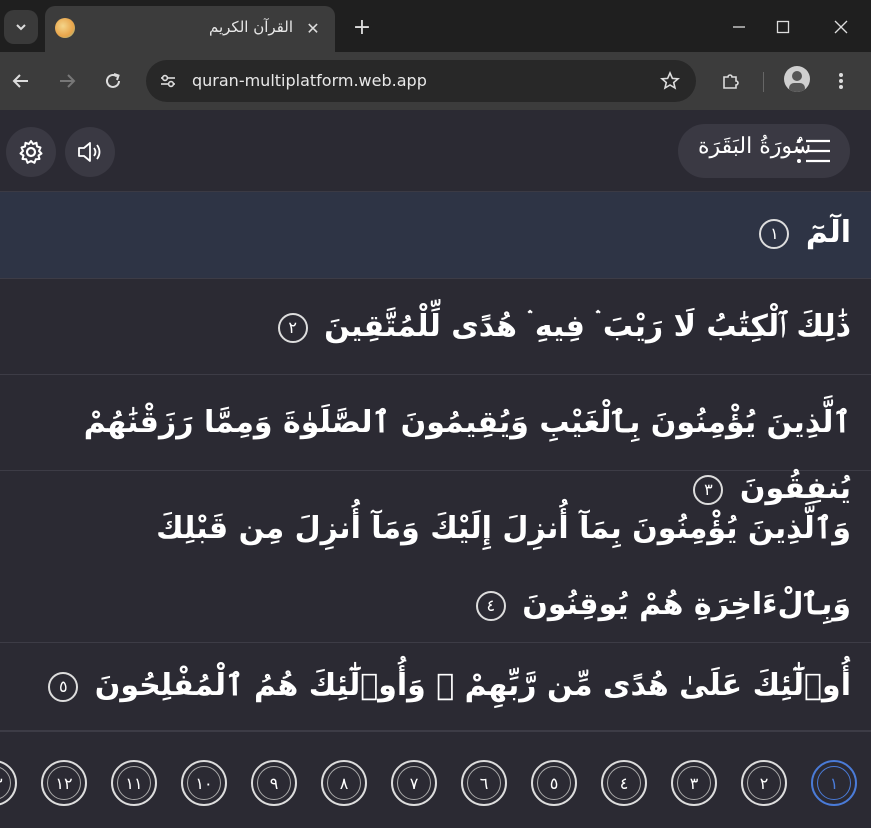 This screenshot has height=828, width=871. I want to click on maximize-button, so click(783, 27).